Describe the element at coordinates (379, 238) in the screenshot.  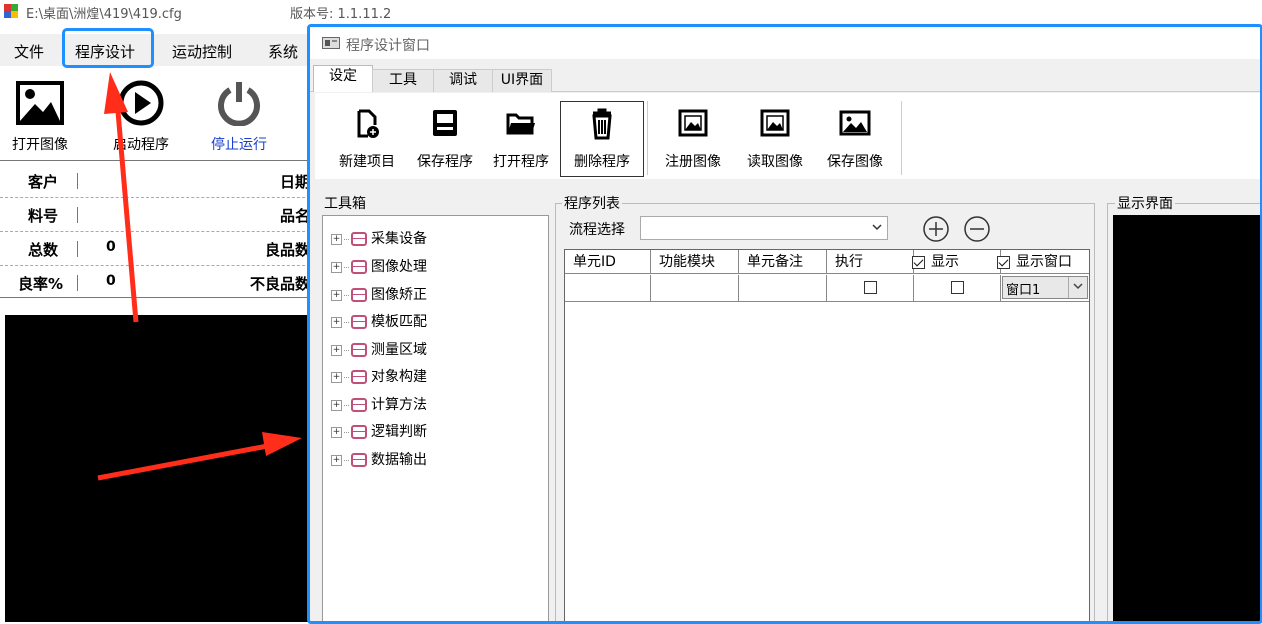
I see `tree-node-acquisition: + 采集设备` at that location.